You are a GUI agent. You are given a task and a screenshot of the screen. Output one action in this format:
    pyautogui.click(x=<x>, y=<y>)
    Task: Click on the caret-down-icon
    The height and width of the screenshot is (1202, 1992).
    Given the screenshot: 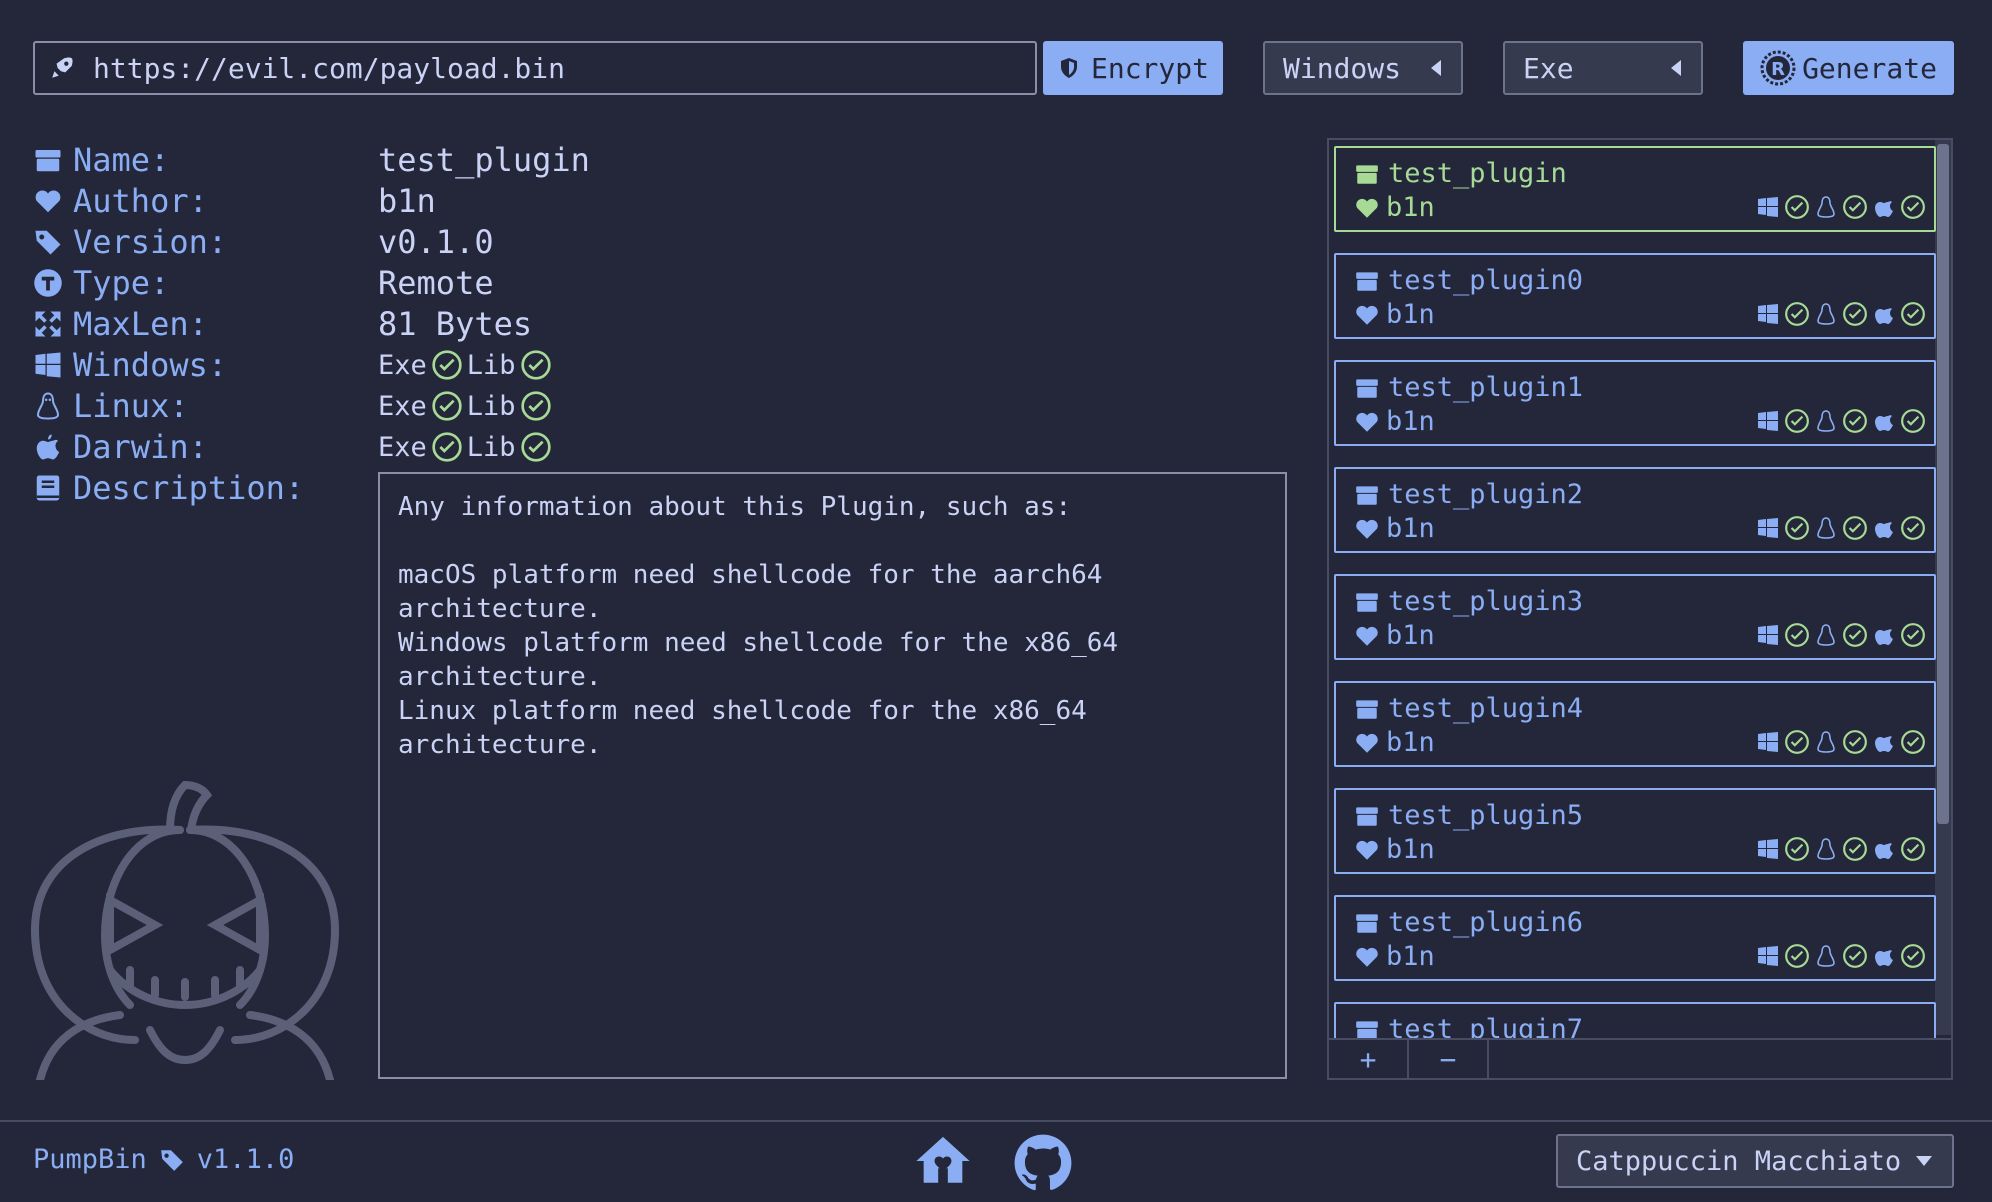 What is the action you would take?
    pyautogui.click(x=1924, y=1161)
    